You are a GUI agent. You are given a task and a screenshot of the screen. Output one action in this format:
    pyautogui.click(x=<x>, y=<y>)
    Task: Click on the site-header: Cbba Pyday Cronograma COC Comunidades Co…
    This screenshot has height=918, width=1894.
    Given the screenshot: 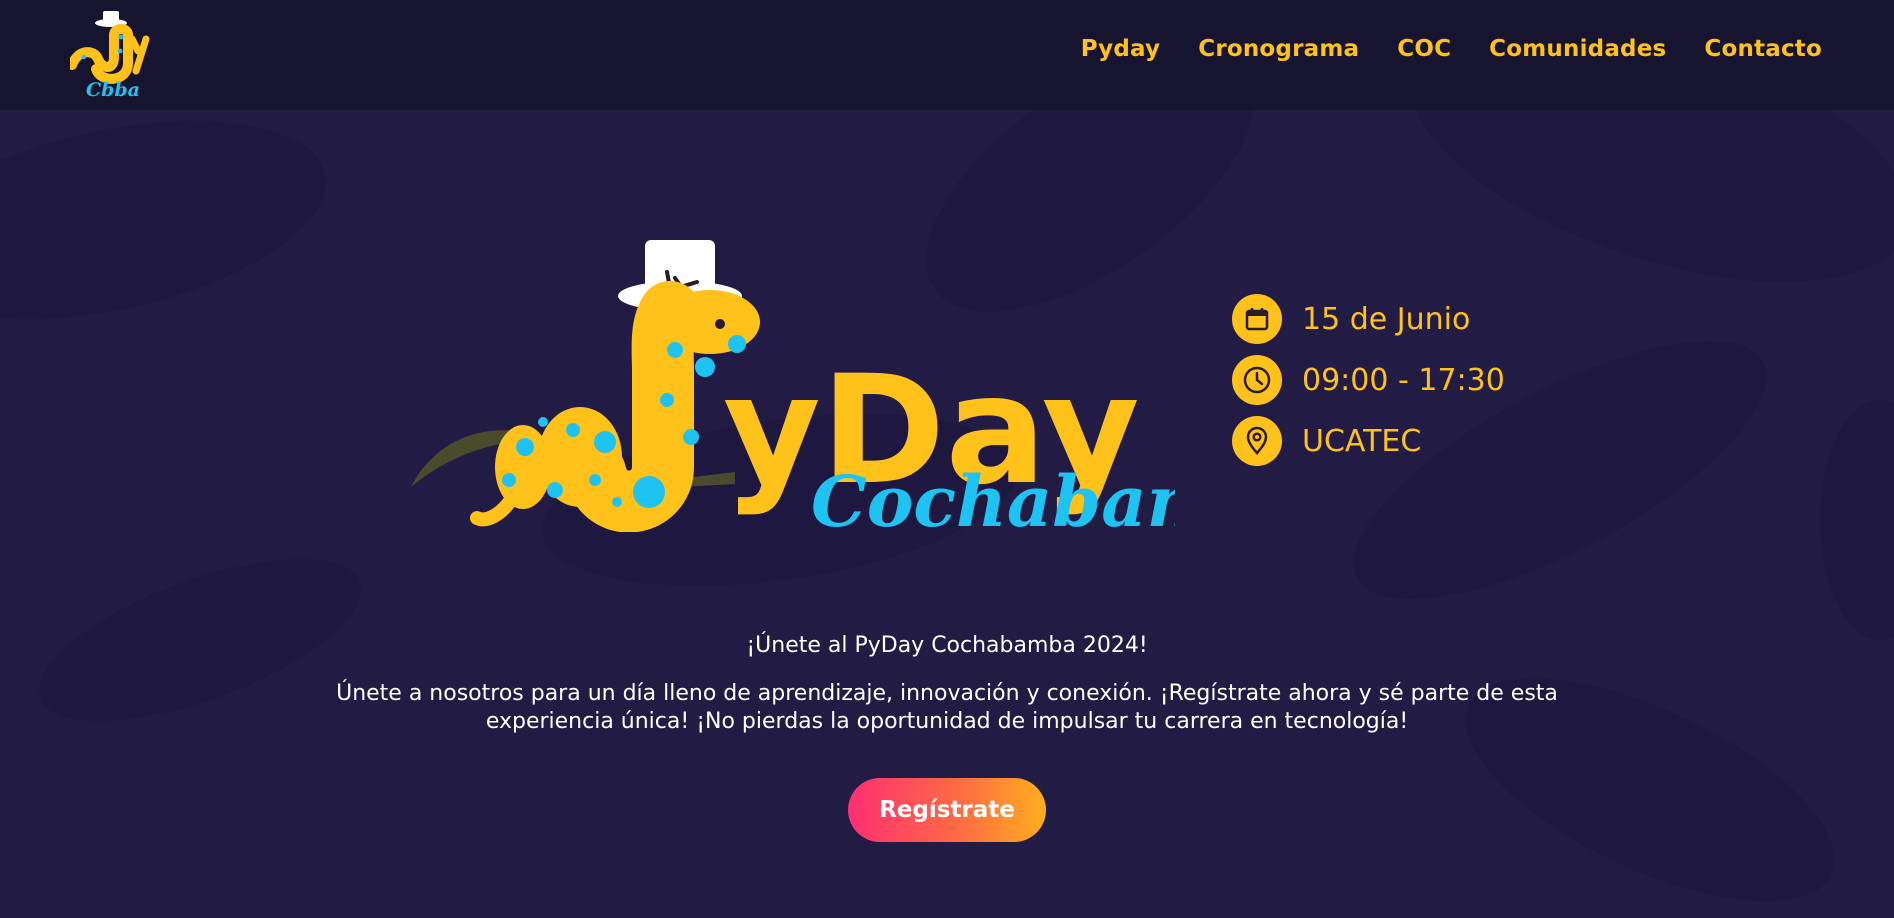 What is the action you would take?
    pyautogui.click(x=947, y=55)
    